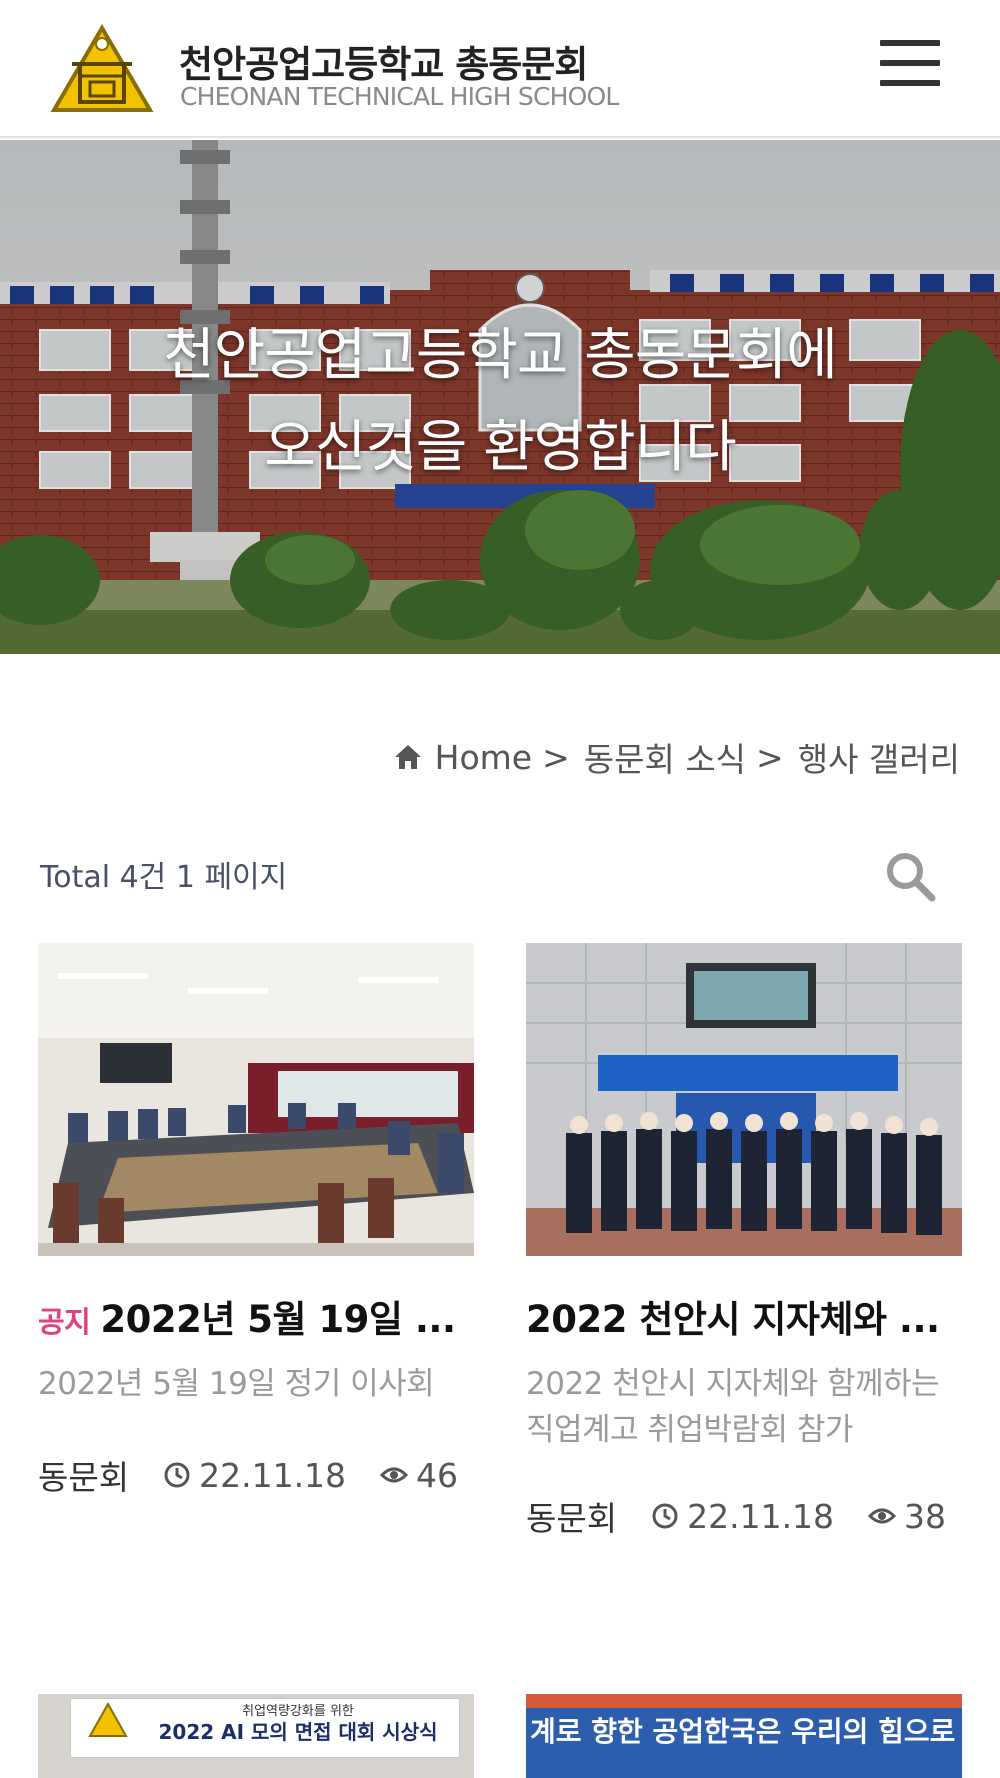 The image size is (1000, 1778). What do you see at coordinates (298, 1732) in the screenshot?
I see `banner-title: 2022 AI 모의 면접 대회 시상식` at bounding box center [298, 1732].